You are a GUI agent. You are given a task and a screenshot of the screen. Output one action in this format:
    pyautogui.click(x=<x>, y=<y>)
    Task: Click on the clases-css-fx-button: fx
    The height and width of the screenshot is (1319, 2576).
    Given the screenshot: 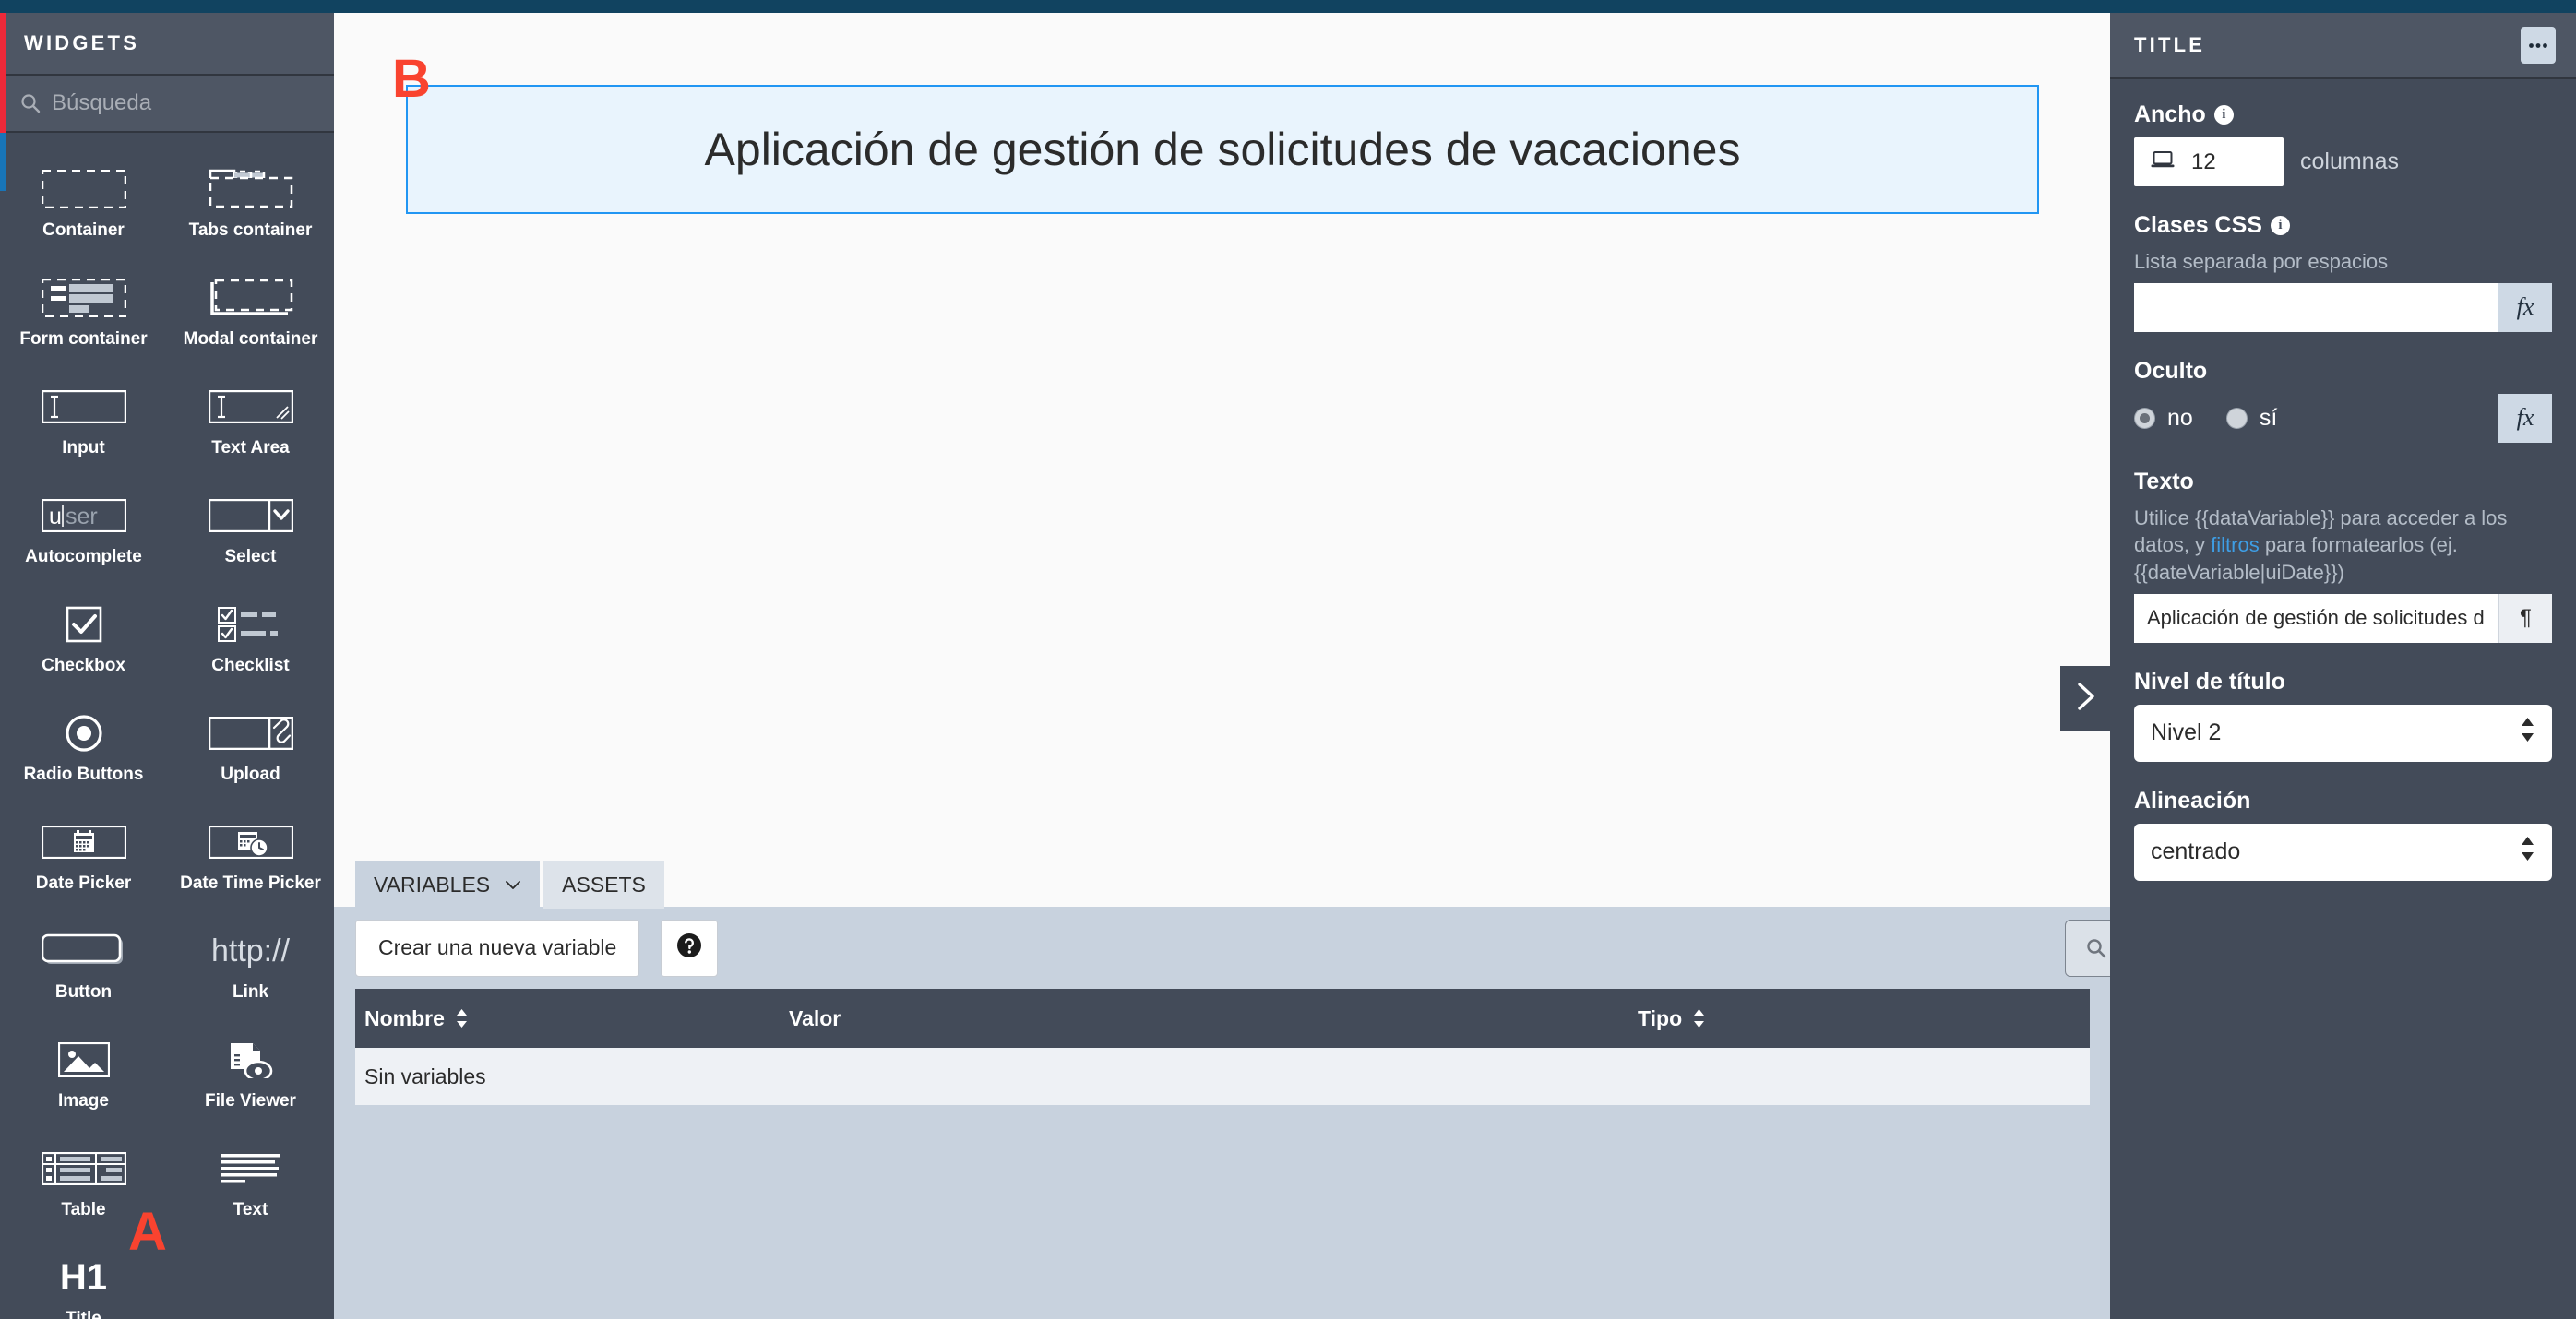 What is the action you would take?
    pyautogui.click(x=2525, y=307)
    